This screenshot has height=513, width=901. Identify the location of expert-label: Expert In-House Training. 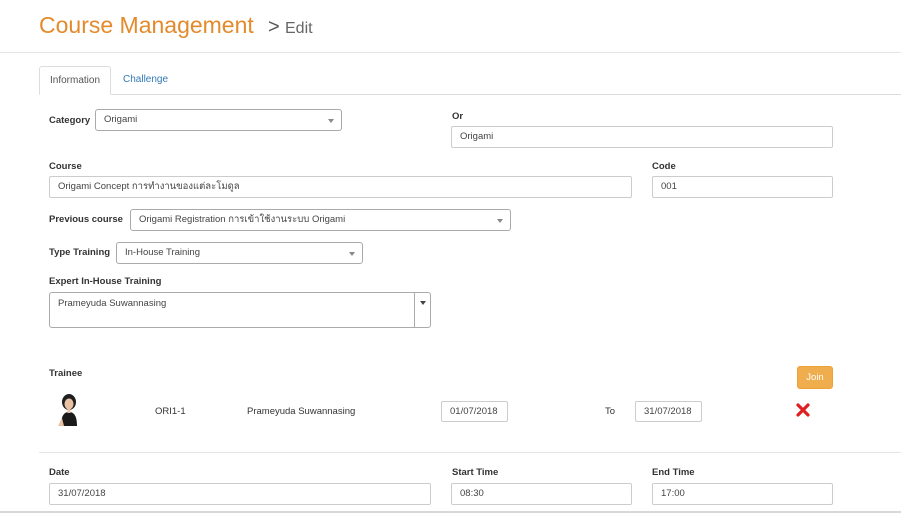
(105, 281).